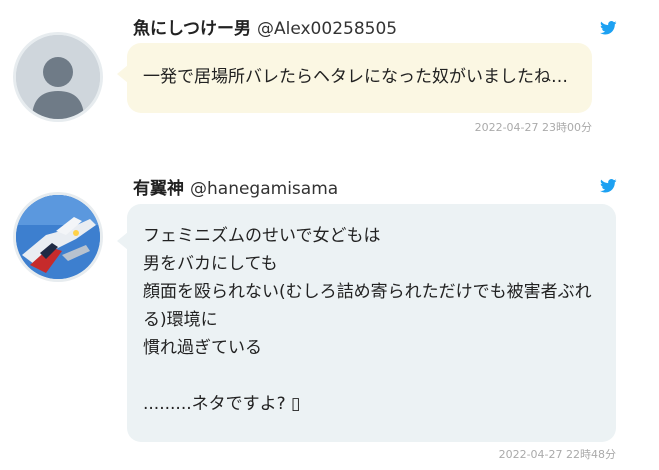 The width and height of the screenshot is (659, 470). I want to click on tweet-text-line: フェミニズムのせいで女どもは, so click(262, 236).